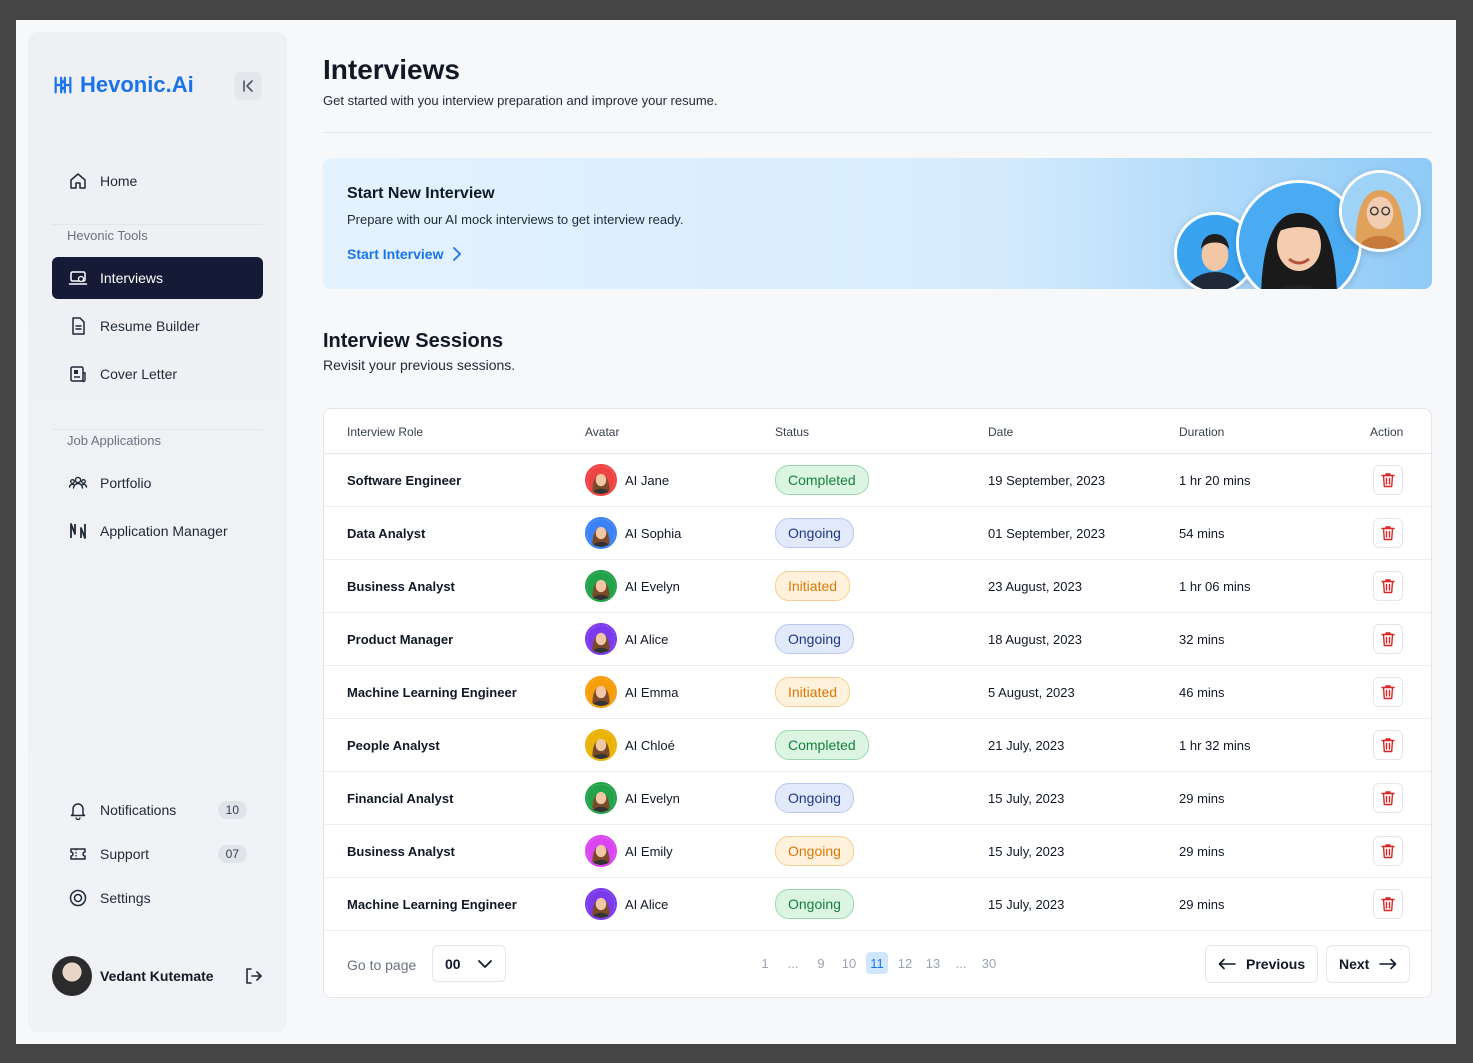 This screenshot has width=1473, height=1063. I want to click on sidebar-item-cover-letter: Cover Letter, so click(157, 374).